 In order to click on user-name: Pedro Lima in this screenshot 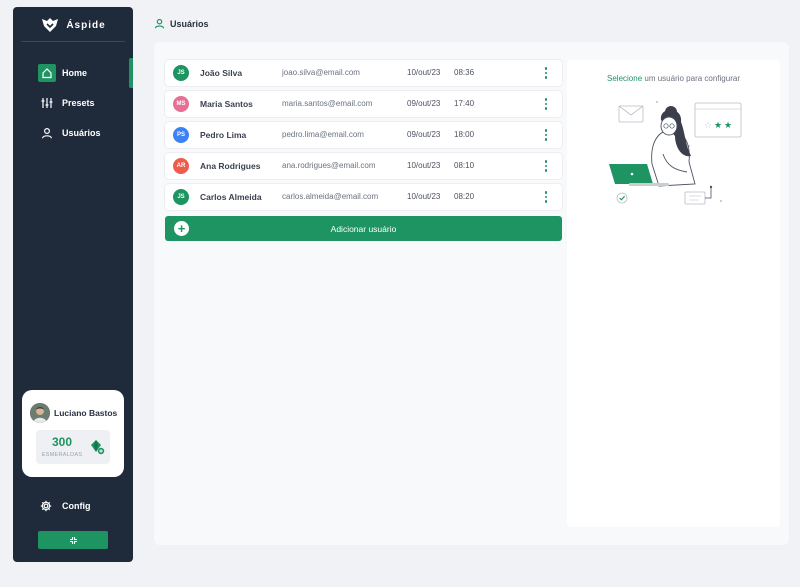, I will do `click(223, 135)`.